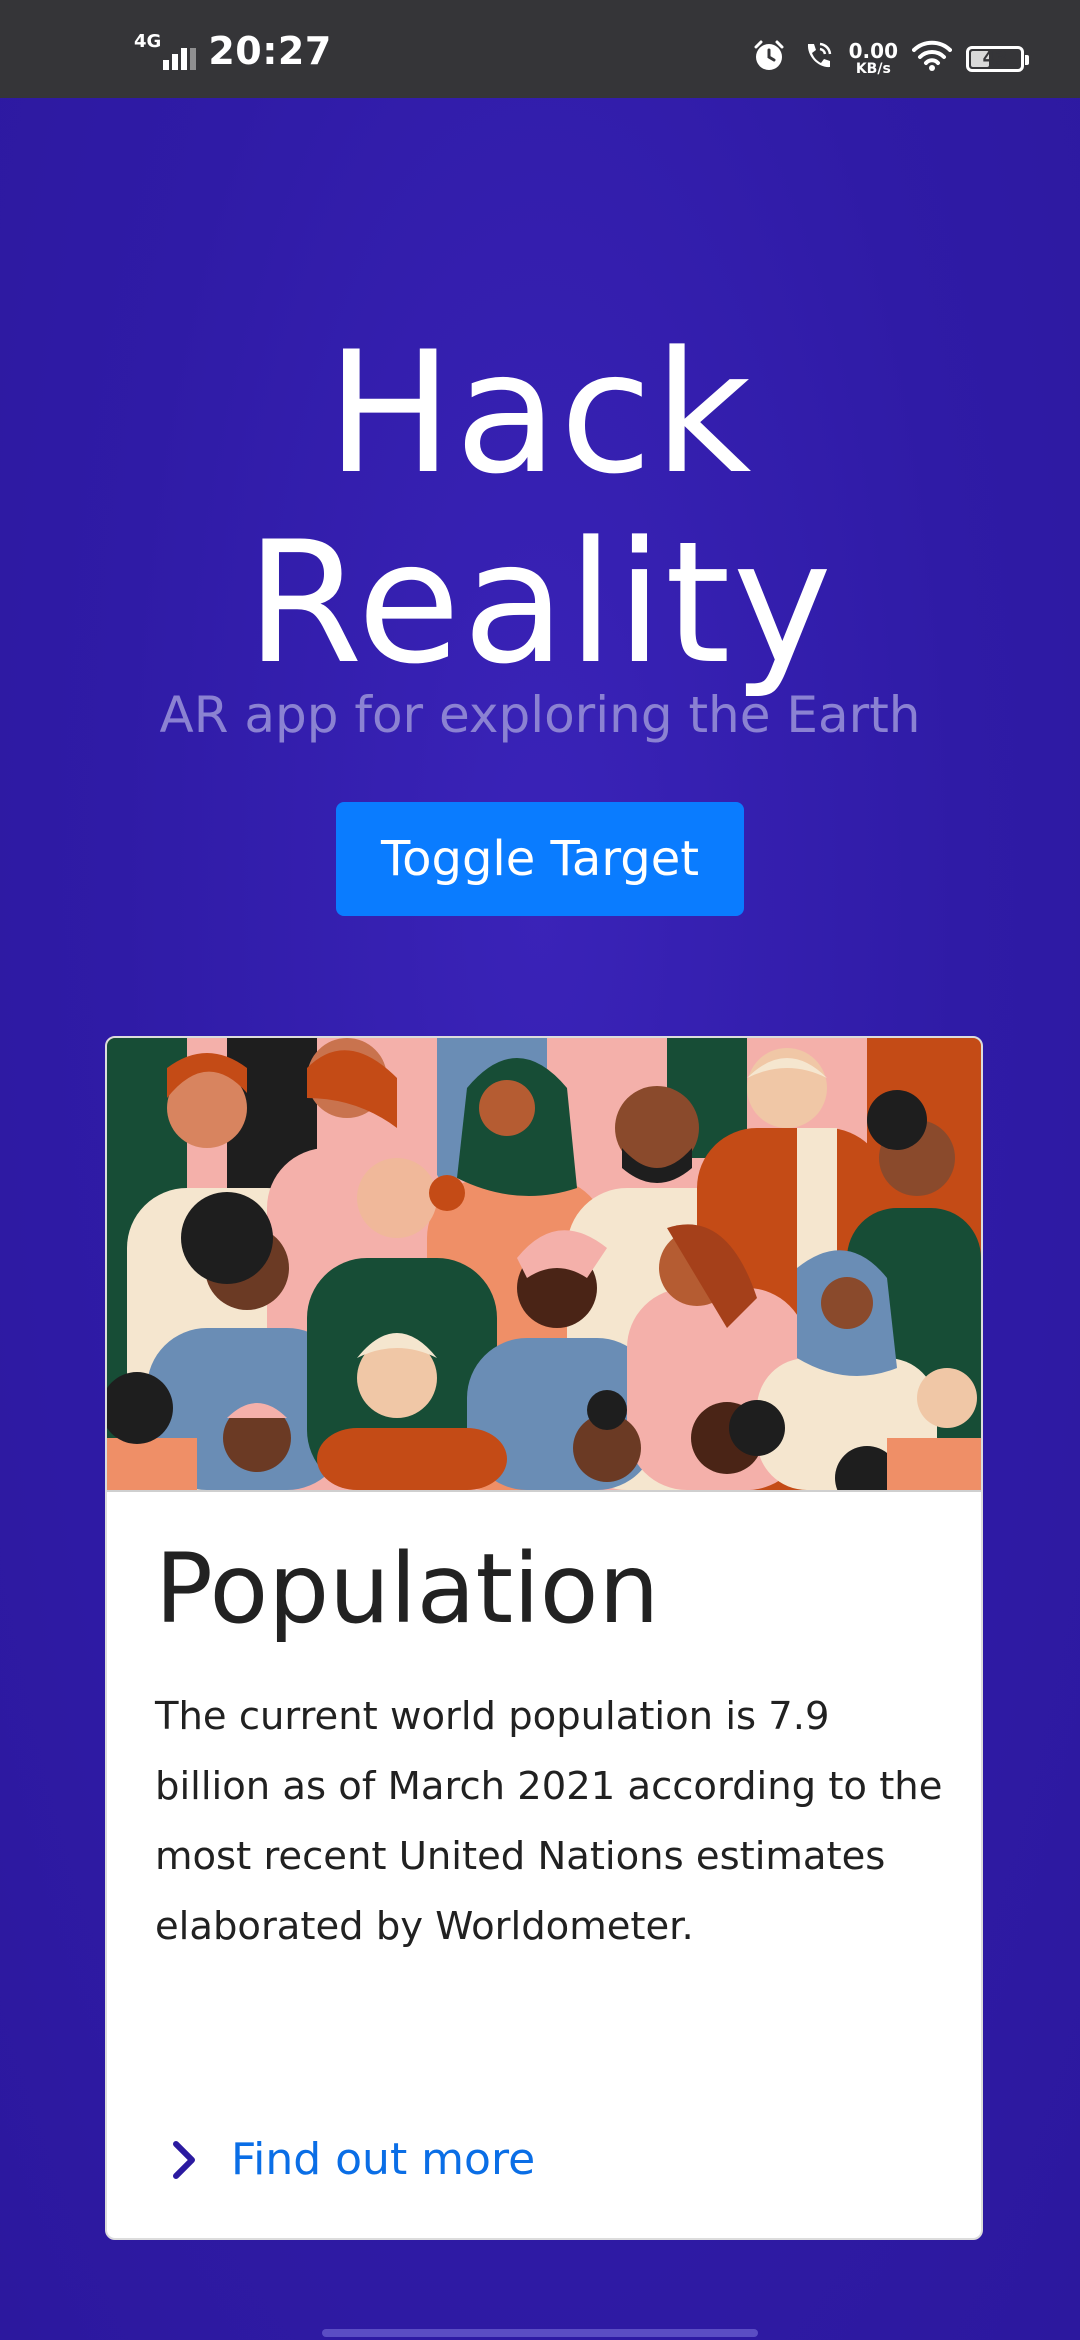  Describe the element at coordinates (148, 41) in the screenshot. I see `network-type: 4G` at that location.